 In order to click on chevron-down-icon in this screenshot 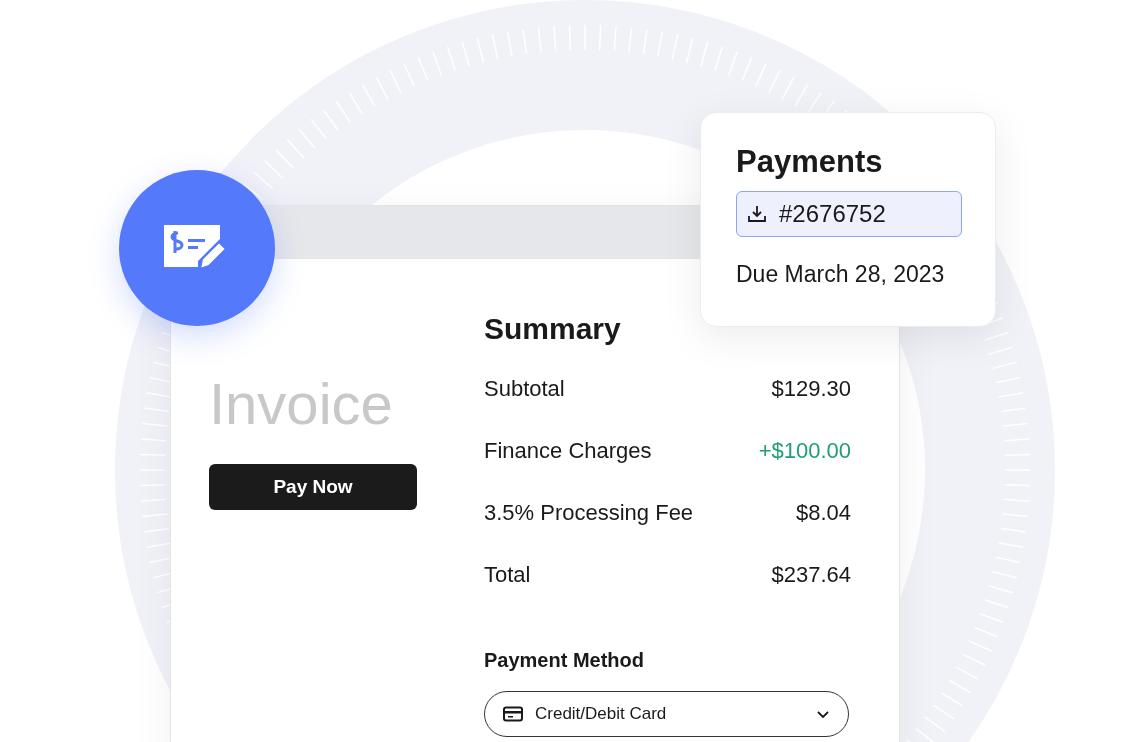, I will do `click(823, 714)`.